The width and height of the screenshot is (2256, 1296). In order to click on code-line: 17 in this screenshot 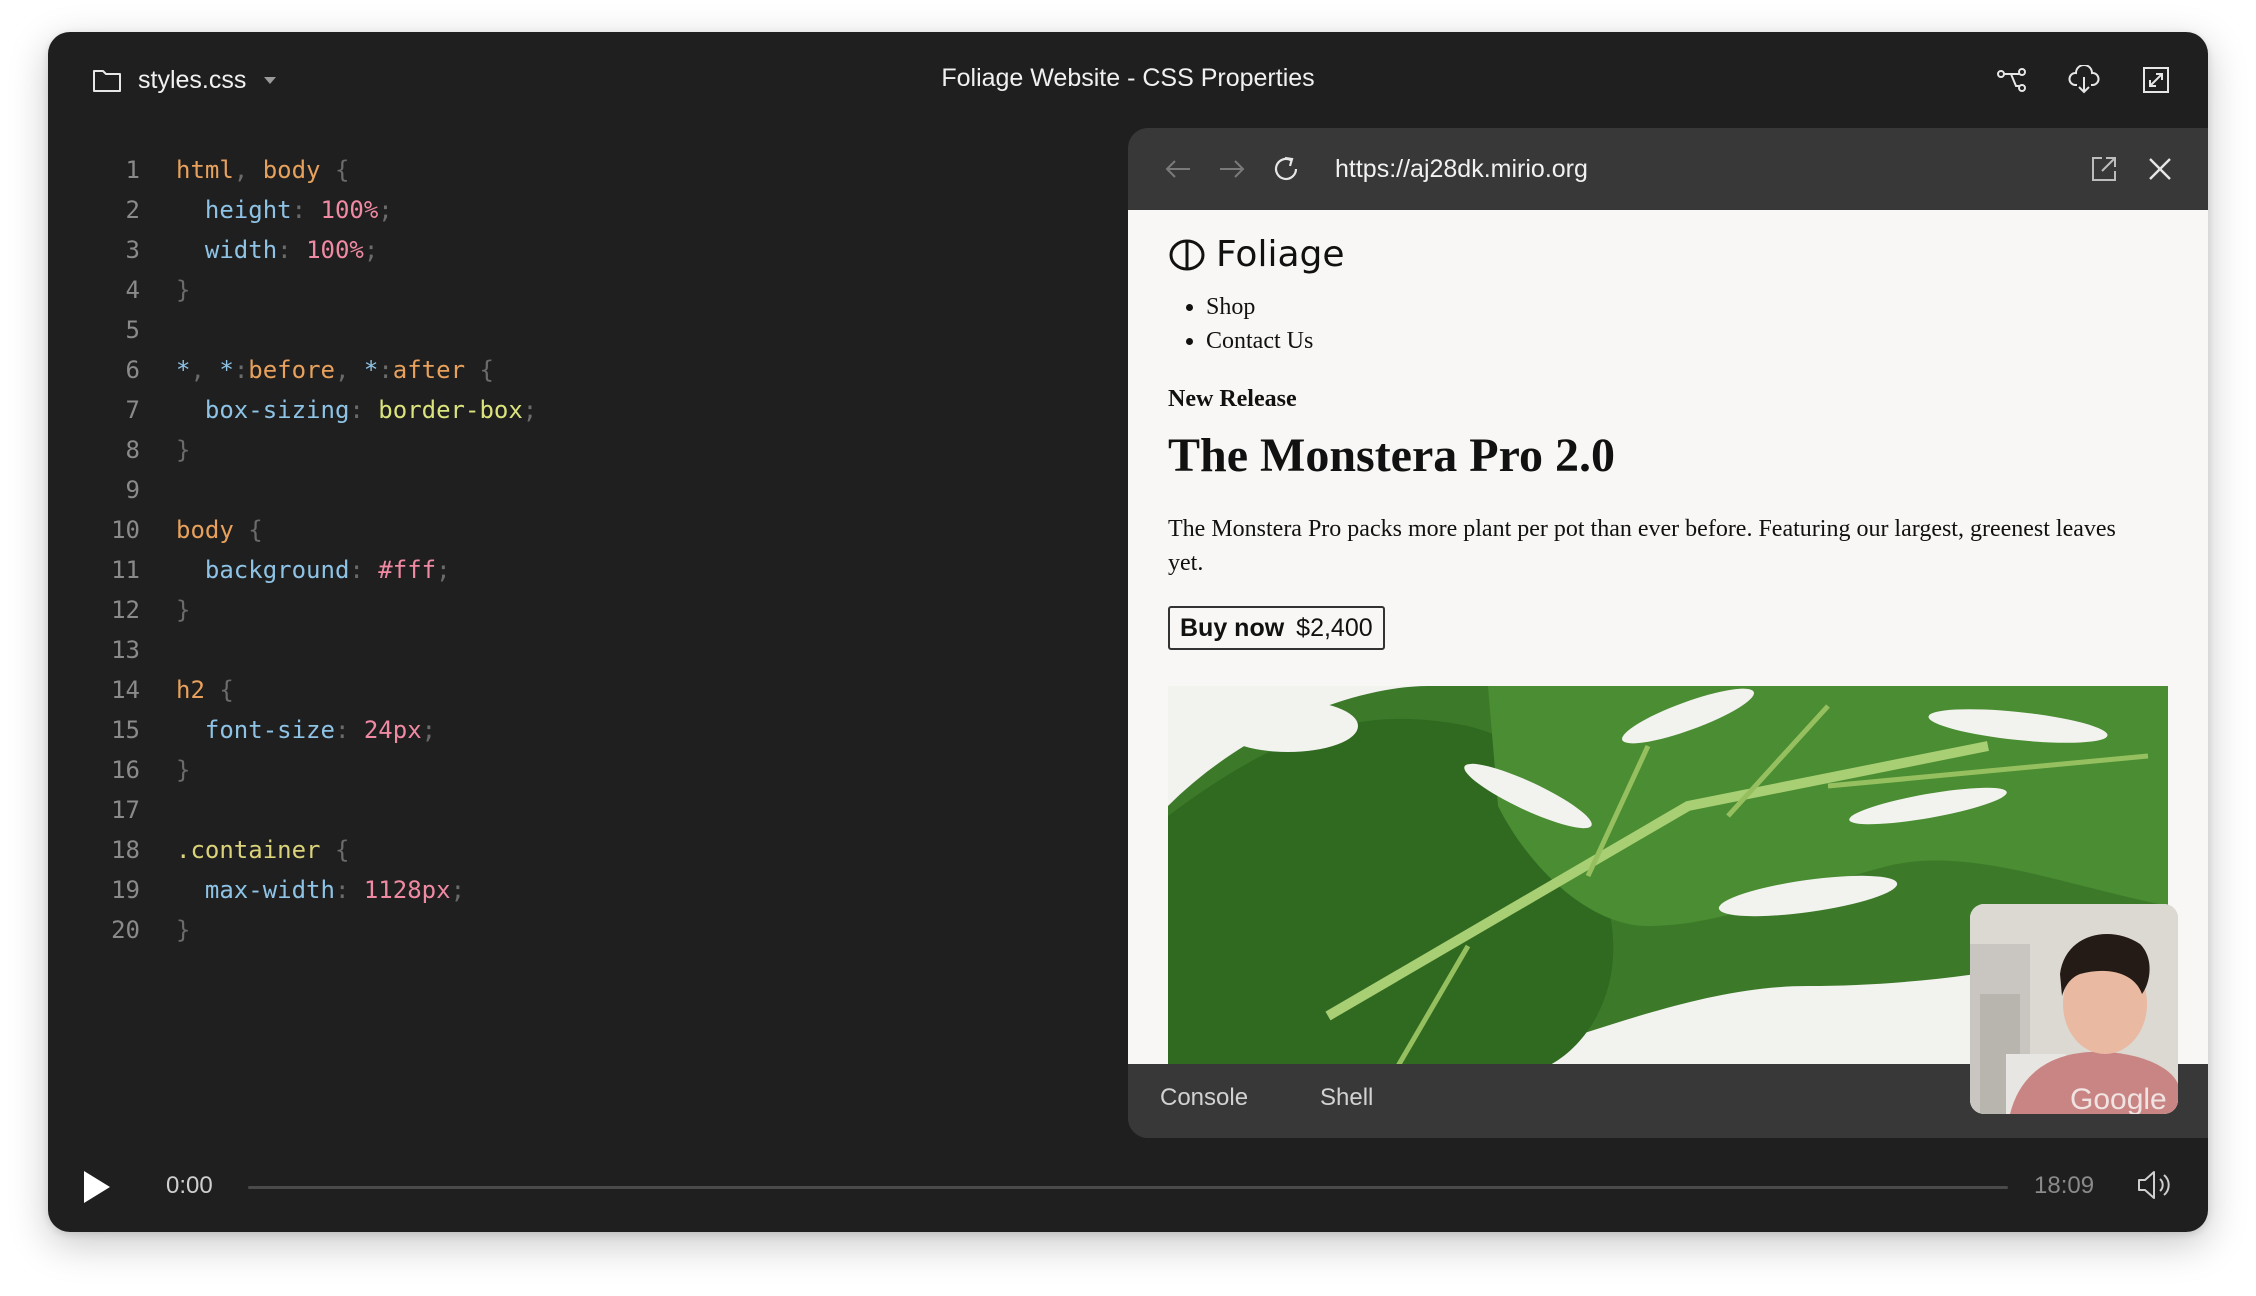, I will do `click(588, 810)`.